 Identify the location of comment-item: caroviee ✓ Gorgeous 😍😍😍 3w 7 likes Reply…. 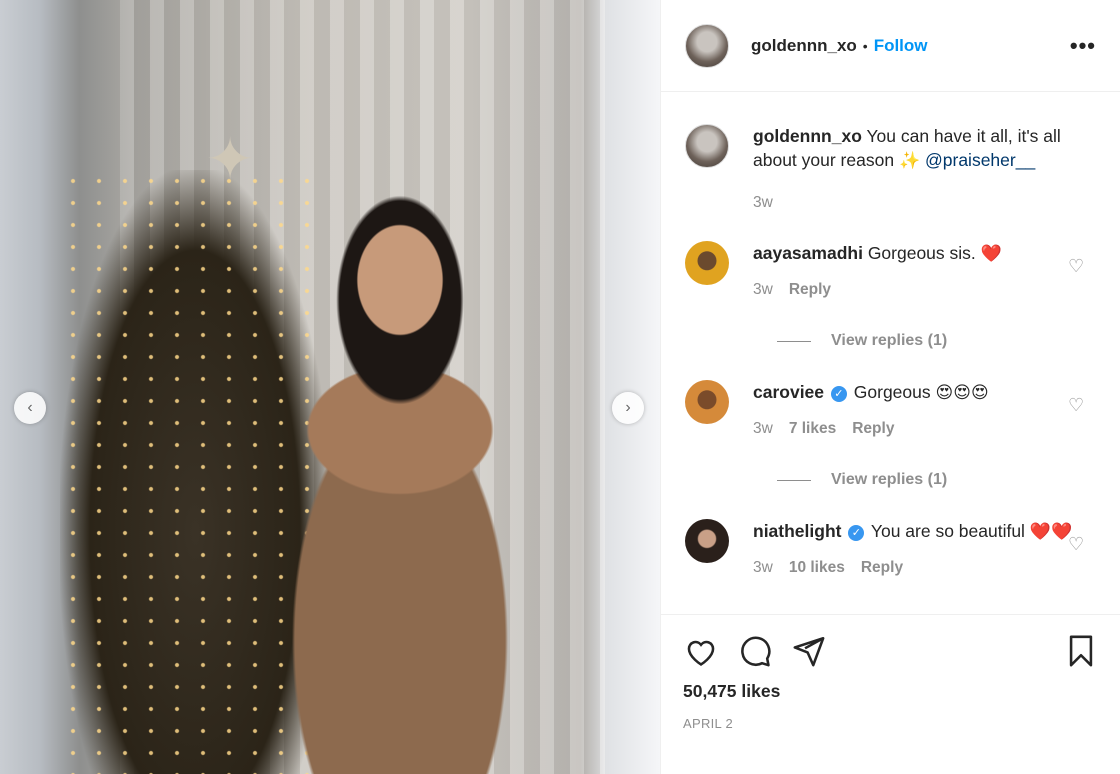
(890, 410).